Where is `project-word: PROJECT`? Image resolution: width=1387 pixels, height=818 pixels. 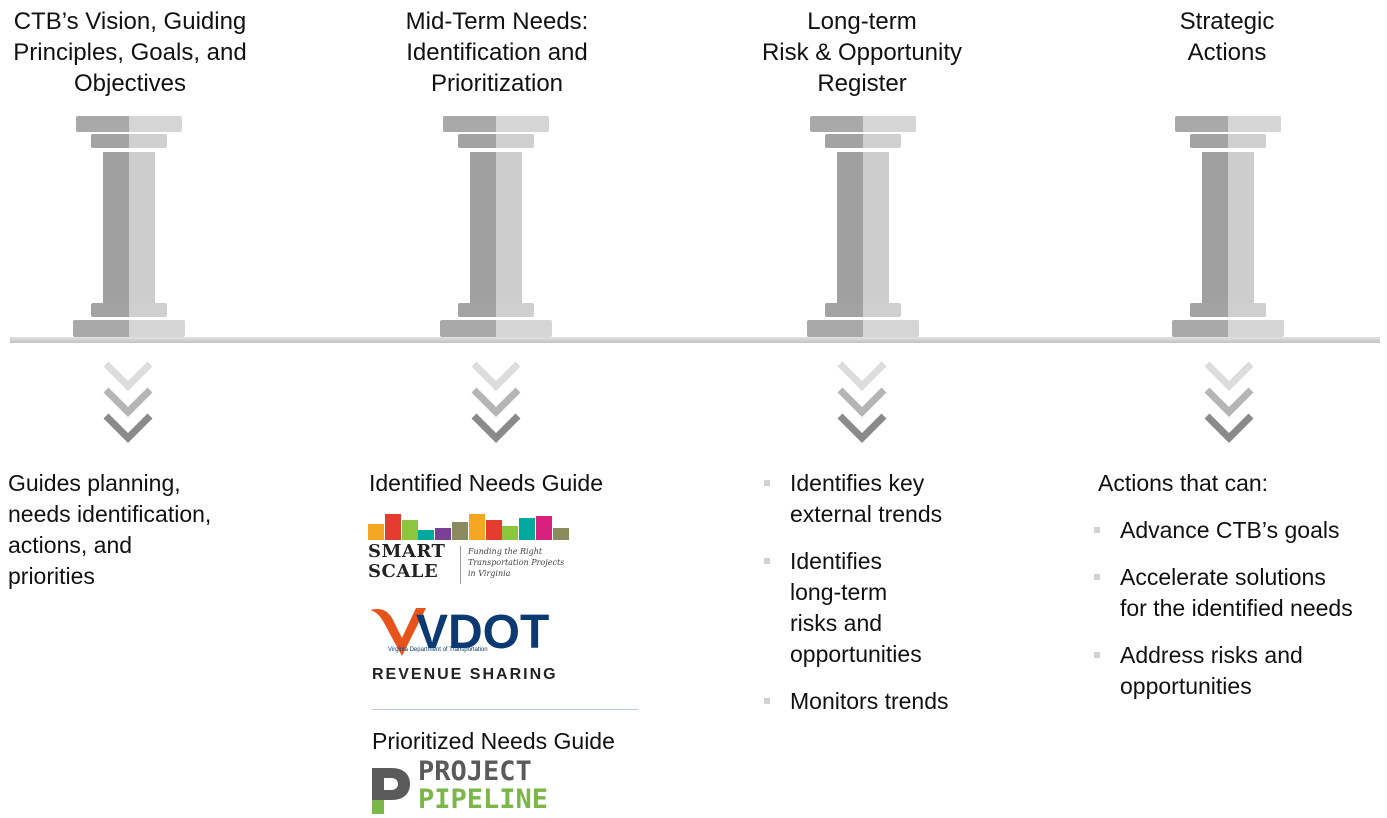 project-word: PROJECT is located at coordinates (475, 771).